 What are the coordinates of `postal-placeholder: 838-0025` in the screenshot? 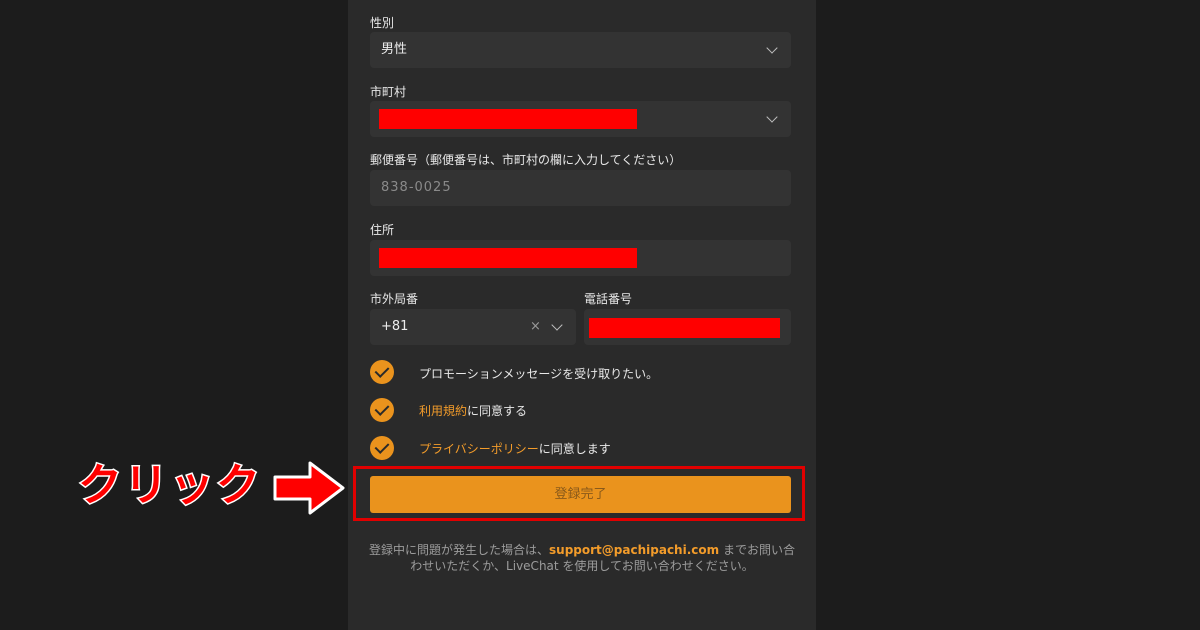 It's located at (416, 187).